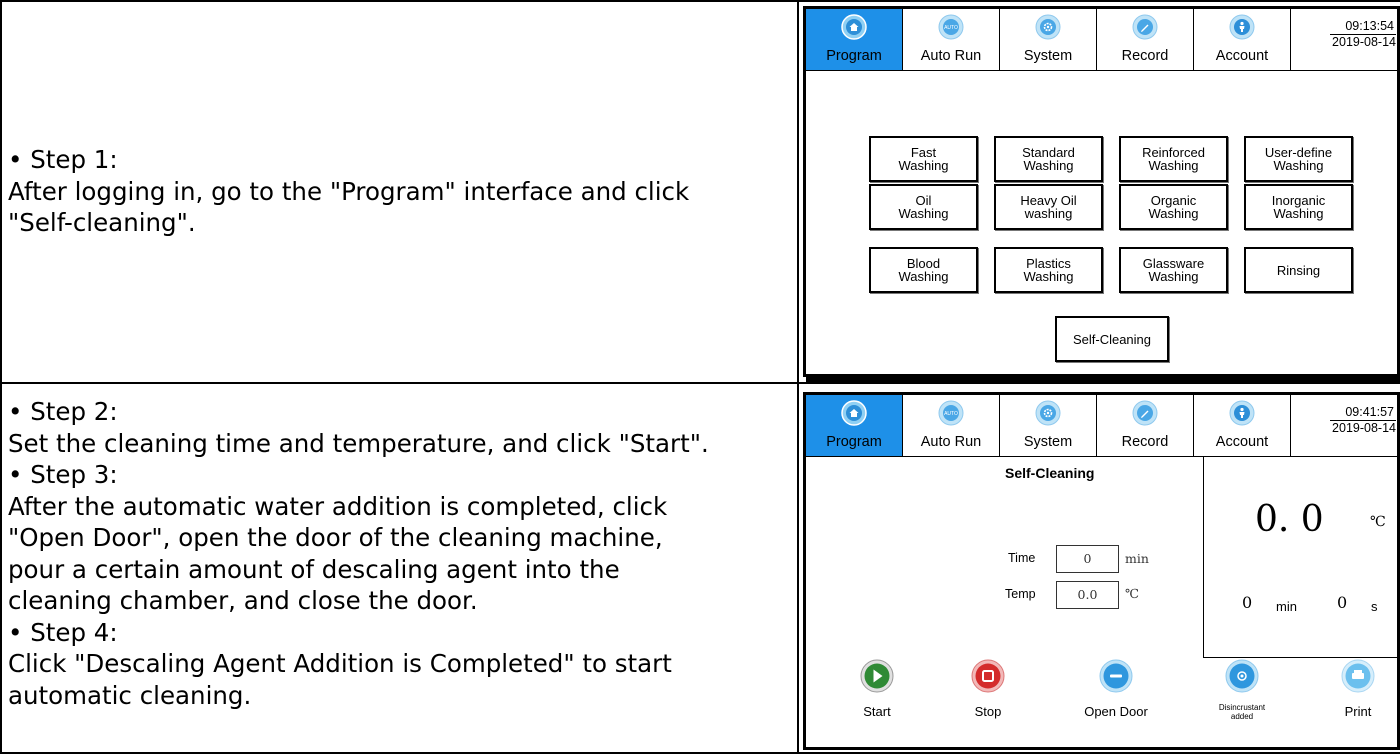 Image resolution: width=1400 pixels, height=754 pixels. Describe the element at coordinates (877, 699) in the screenshot. I see `start-button: Start` at that location.